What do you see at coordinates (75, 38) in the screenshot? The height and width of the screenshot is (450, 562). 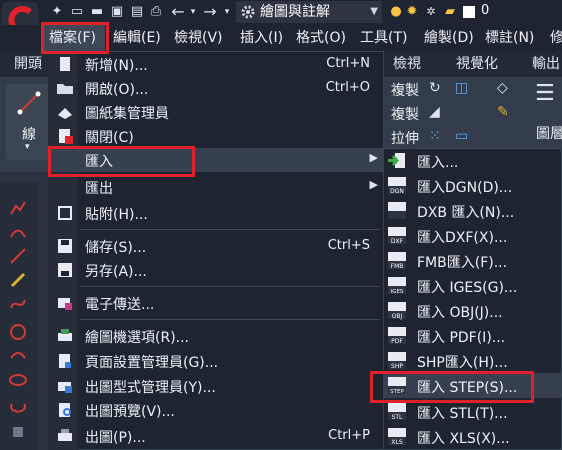 I see `highlight-box-file-menu` at bounding box center [75, 38].